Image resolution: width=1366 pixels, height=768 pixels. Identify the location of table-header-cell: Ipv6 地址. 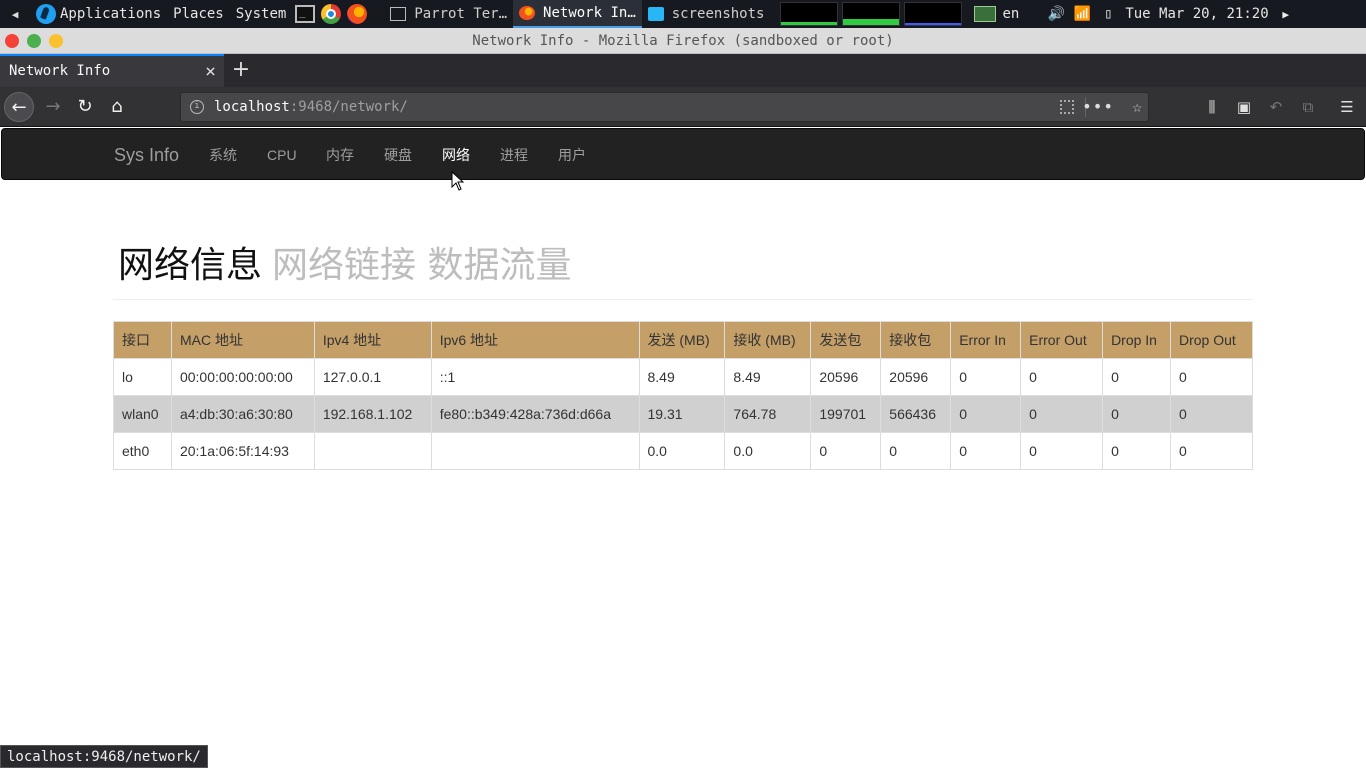
(535, 340).